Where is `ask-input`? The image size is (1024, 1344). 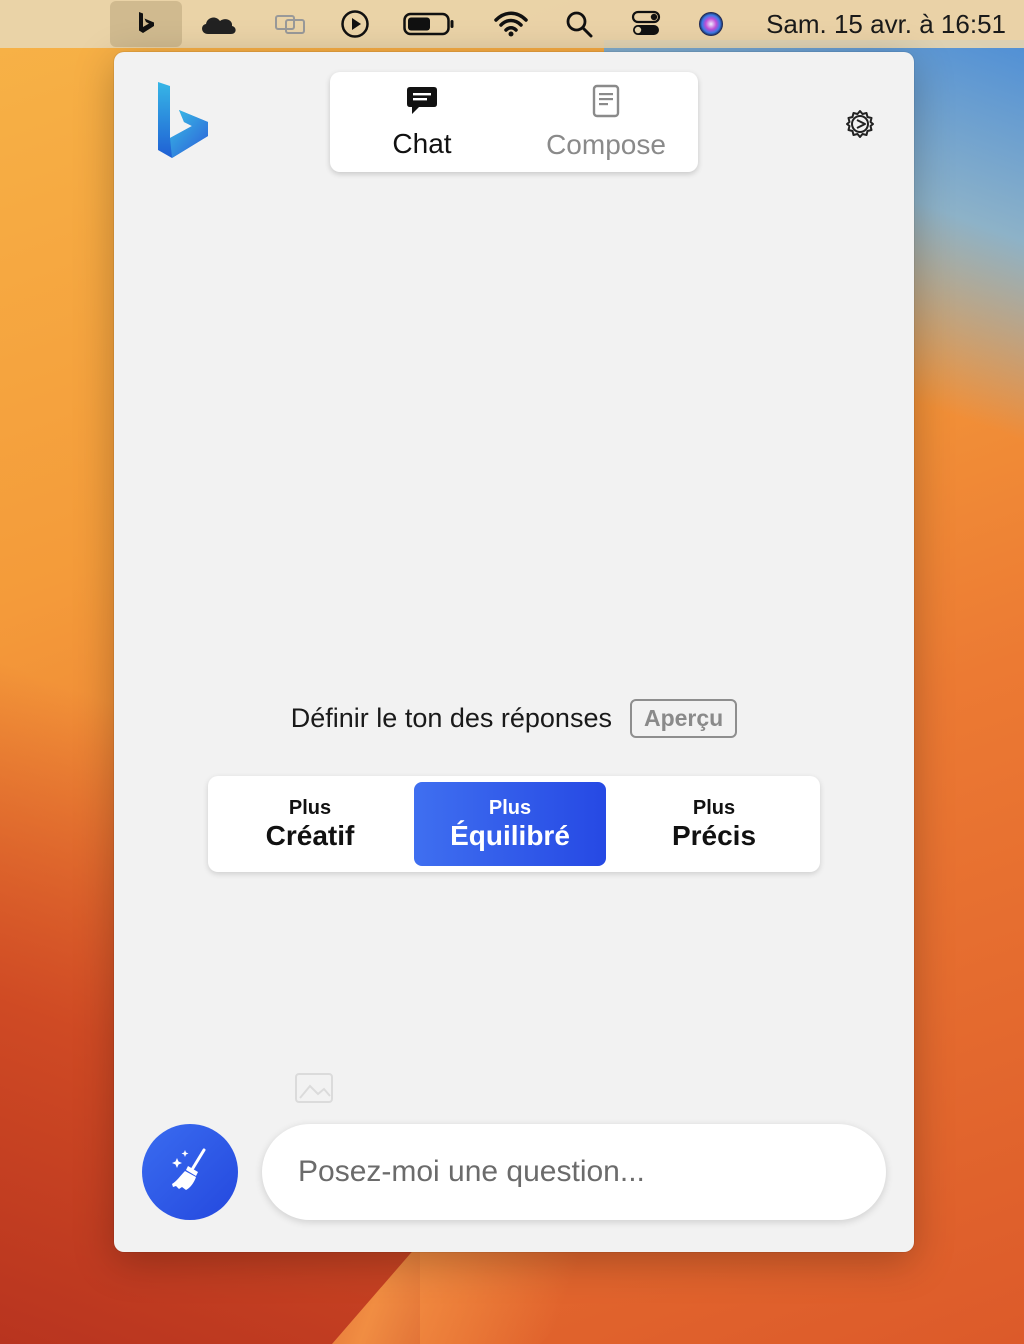
ask-input is located at coordinates (574, 1172).